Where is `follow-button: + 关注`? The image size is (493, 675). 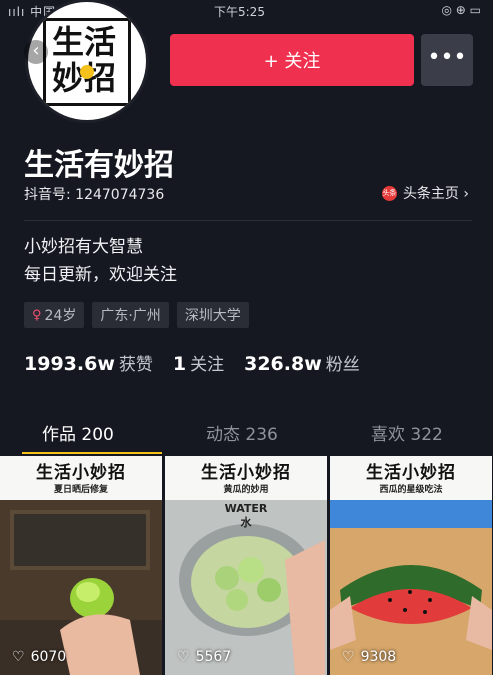
follow-button: + 关注 is located at coordinates (292, 60).